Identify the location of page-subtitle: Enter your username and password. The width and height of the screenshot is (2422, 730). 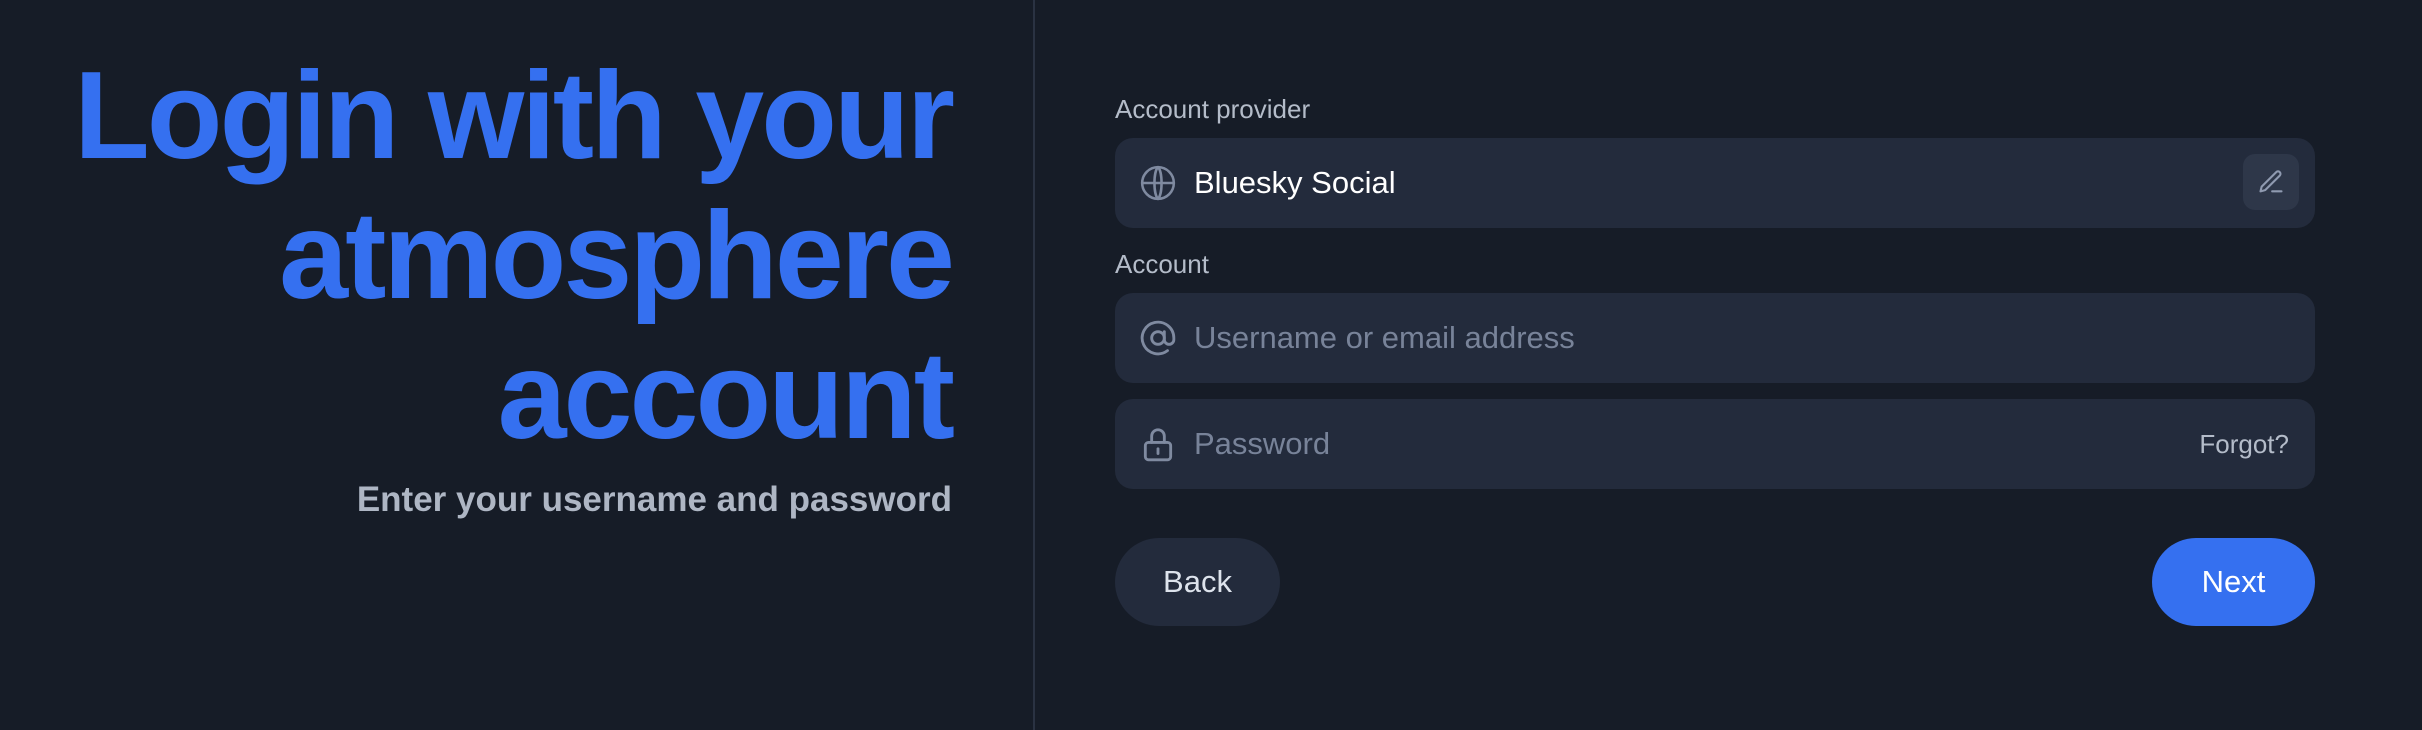
(654, 499).